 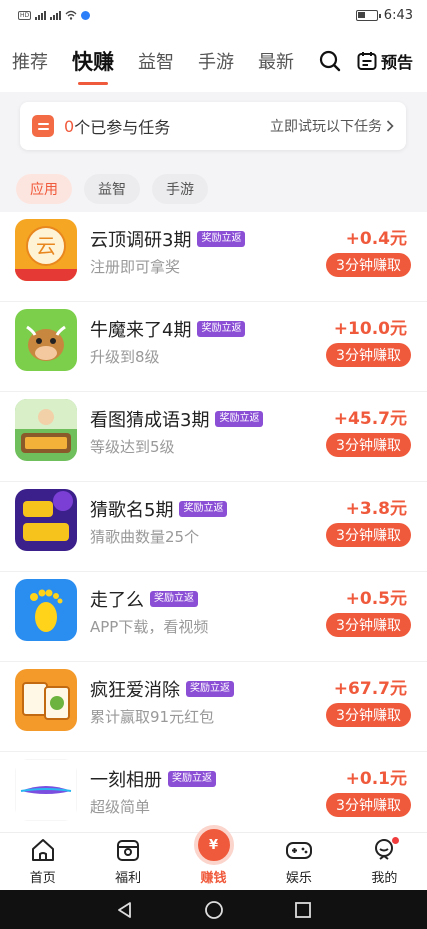 I want to click on task-title: 看图猜成语3期, so click(x=150, y=420).